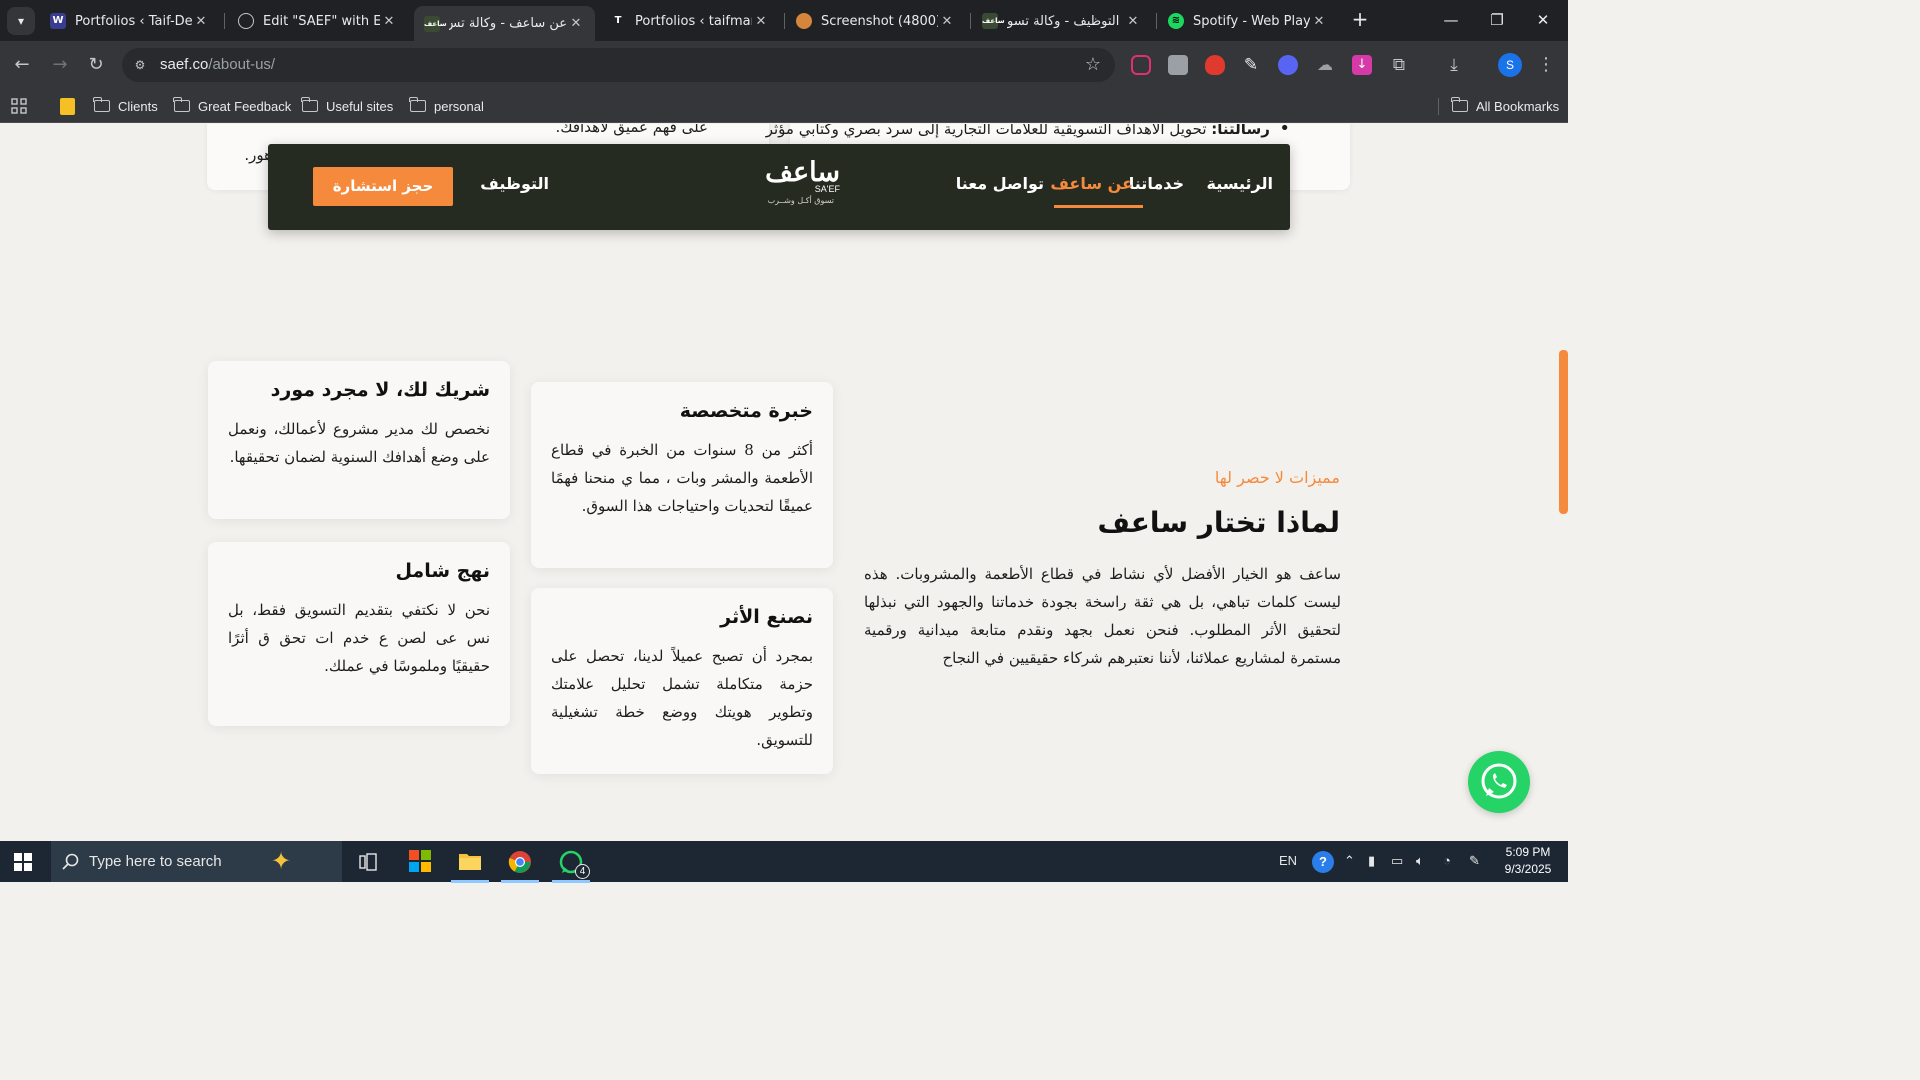 This screenshot has width=1920, height=1080. Describe the element at coordinates (19, 106) in the screenshot. I see `apps-grid-icon` at that location.